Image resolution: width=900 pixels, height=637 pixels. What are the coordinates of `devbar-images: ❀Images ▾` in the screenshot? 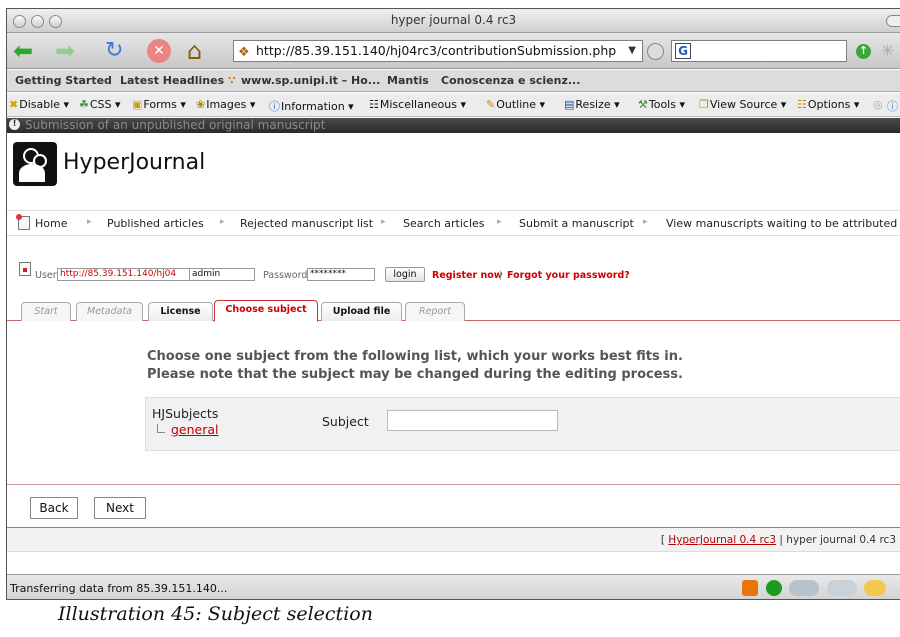 It's located at (225, 104).